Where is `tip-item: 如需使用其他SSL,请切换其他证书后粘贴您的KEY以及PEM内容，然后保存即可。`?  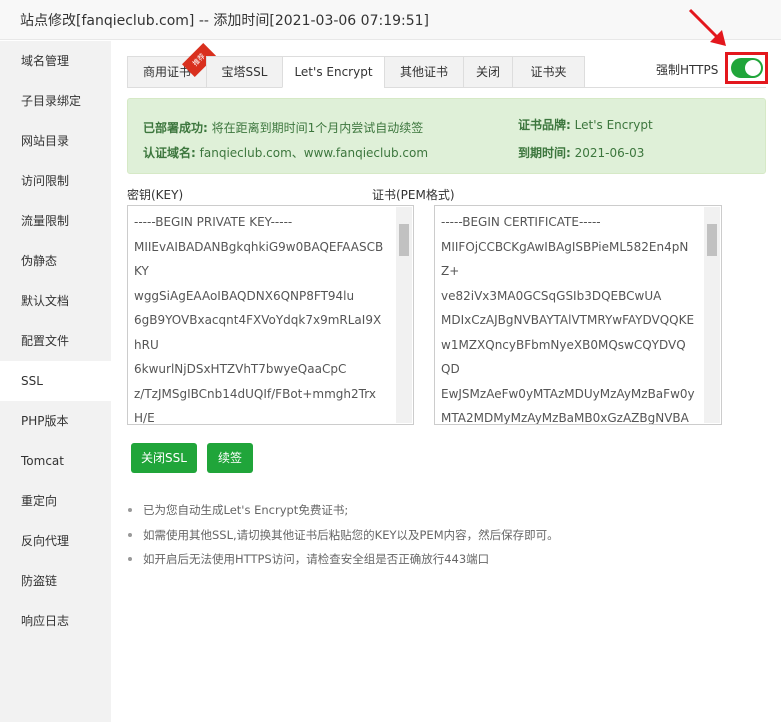 tip-item: 如需使用其他SSL,请切换其他证书后粘贴您的KEY以及PEM内容，然后保存即可。 is located at coordinates (343, 537).